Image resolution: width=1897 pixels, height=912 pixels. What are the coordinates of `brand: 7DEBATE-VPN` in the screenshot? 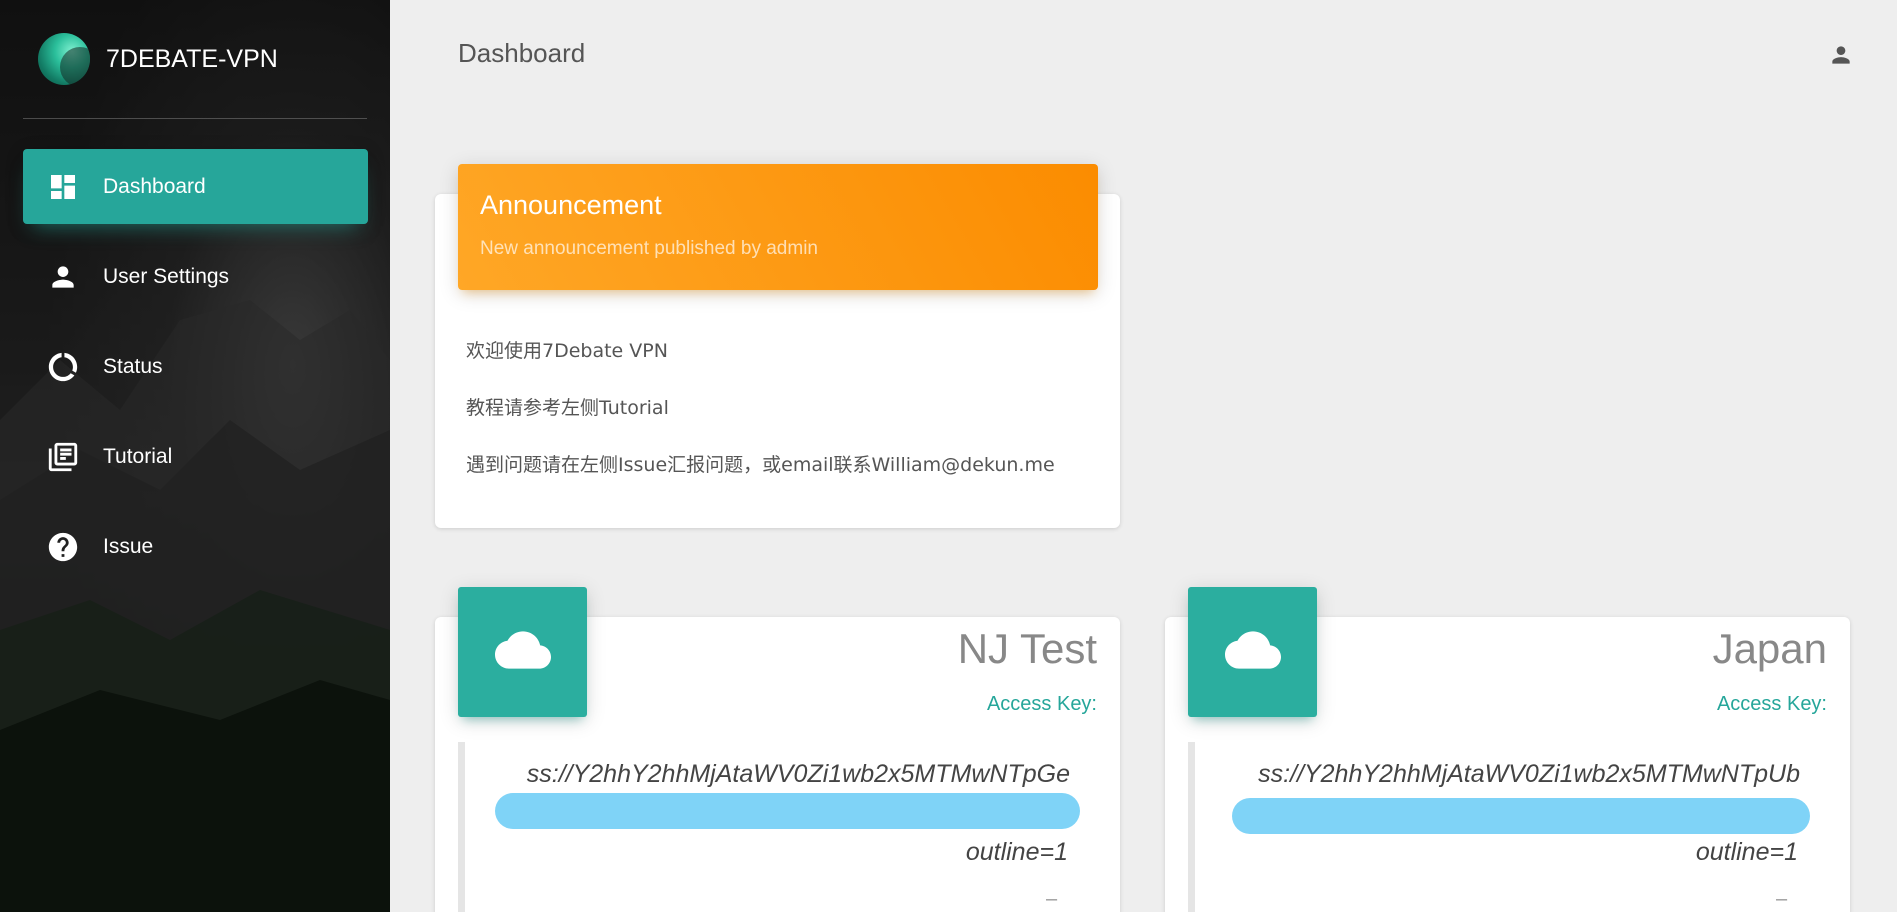 It's located at (158, 59).